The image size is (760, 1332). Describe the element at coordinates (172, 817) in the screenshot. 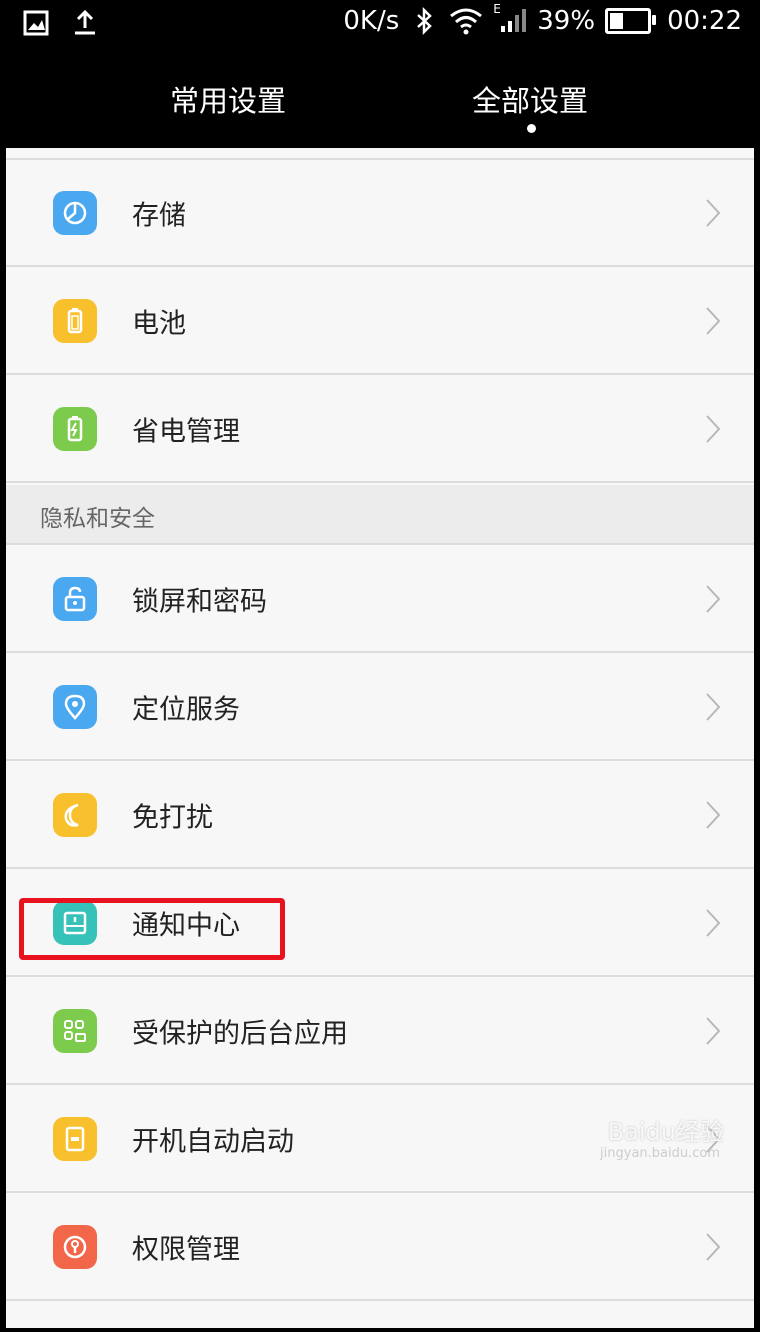

I see `settings-item-label: 免打扰` at that location.